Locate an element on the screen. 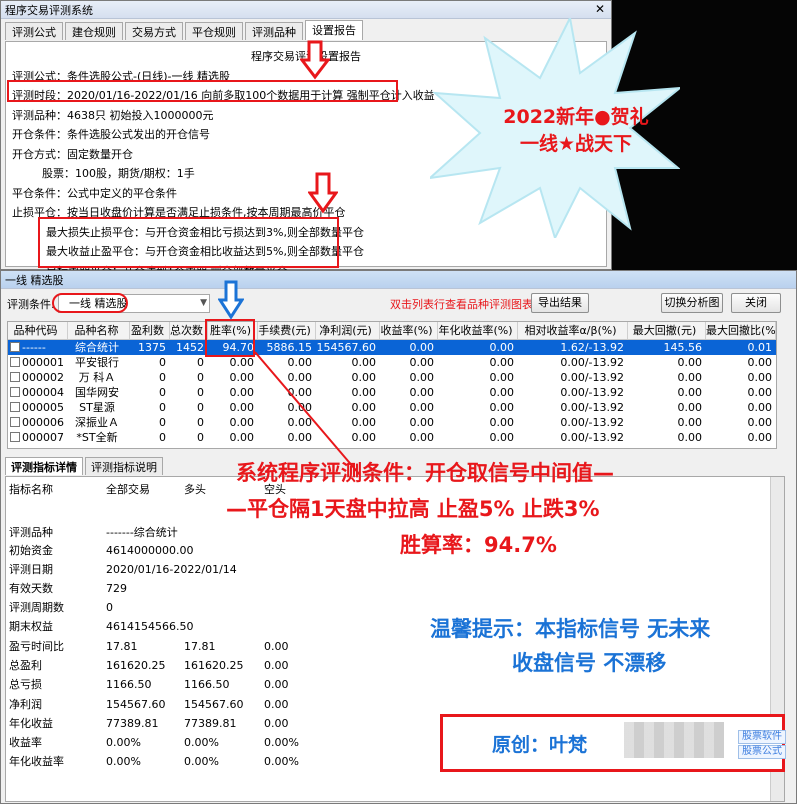 The width and height of the screenshot is (797, 804). stats-cell: 期末权益 is located at coordinates (31, 626).